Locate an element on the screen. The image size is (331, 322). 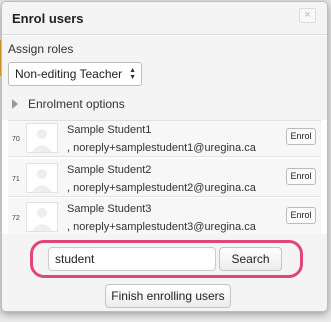
role-select: Non-editing Teacher ▲ ▼ is located at coordinates (75, 74).